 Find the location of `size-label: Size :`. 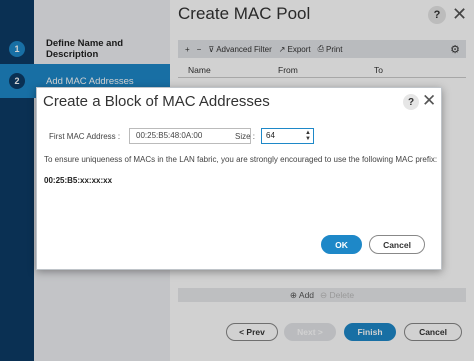

size-label: Size : is located at coordinates (245, 136).